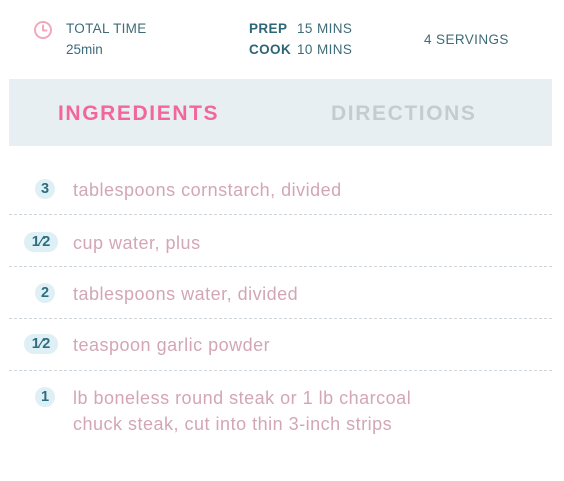 This screenshot has width=564, height=481. What do you see at coordinates (207, 190) in the screenshot?
I see `ingredient-text: tablespoons cornstarch, divided` at bounding box center [207, 190].